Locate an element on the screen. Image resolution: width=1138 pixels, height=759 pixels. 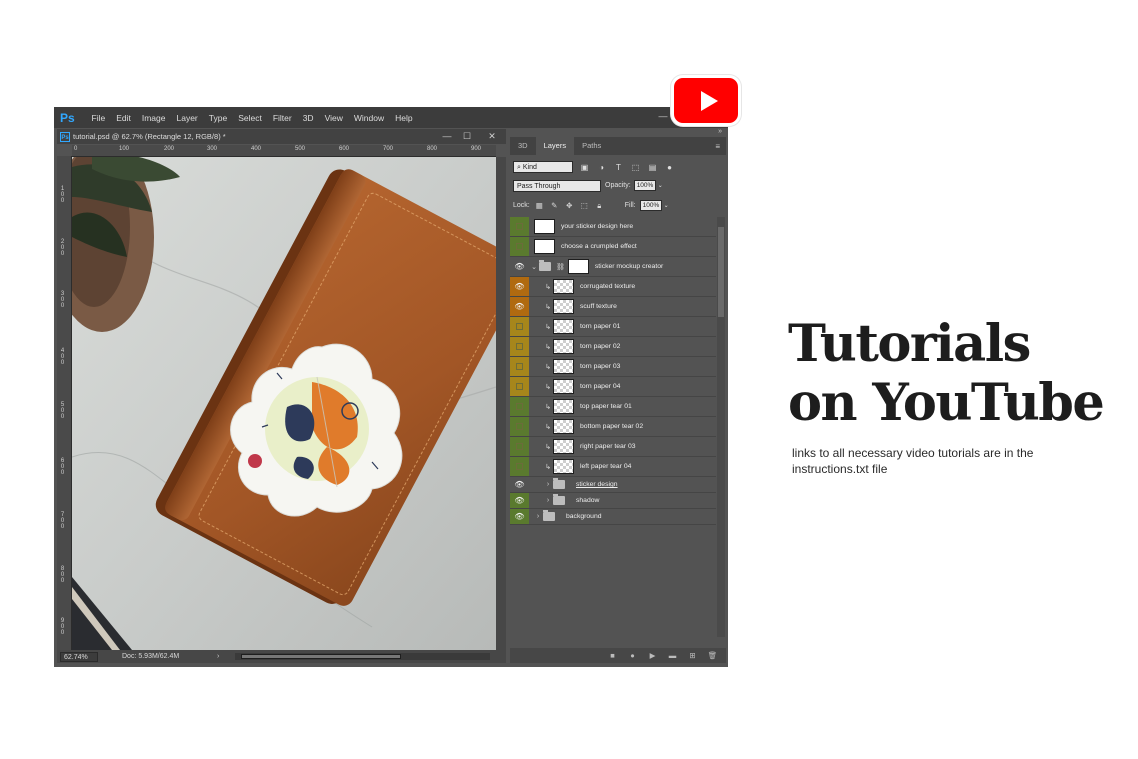
menu-type: Type is located at coordinates (218, 118).